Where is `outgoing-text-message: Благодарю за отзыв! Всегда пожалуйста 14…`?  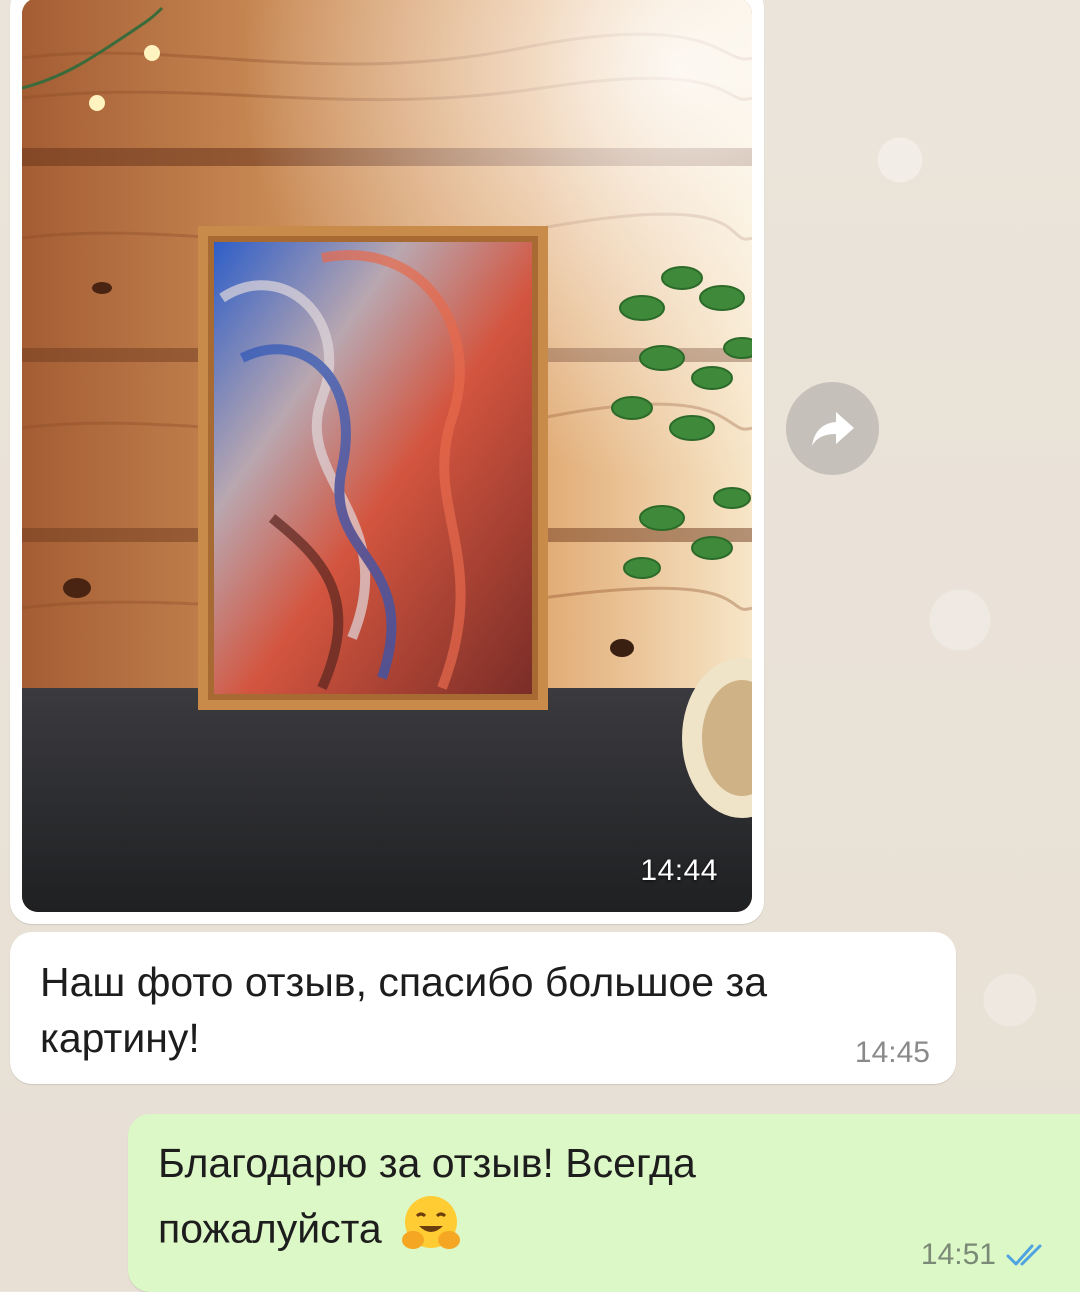
outgoing-text-message: Благодарю за отзыв! Всегда пожалуйста 14… is located at coordinates (604, 1203).